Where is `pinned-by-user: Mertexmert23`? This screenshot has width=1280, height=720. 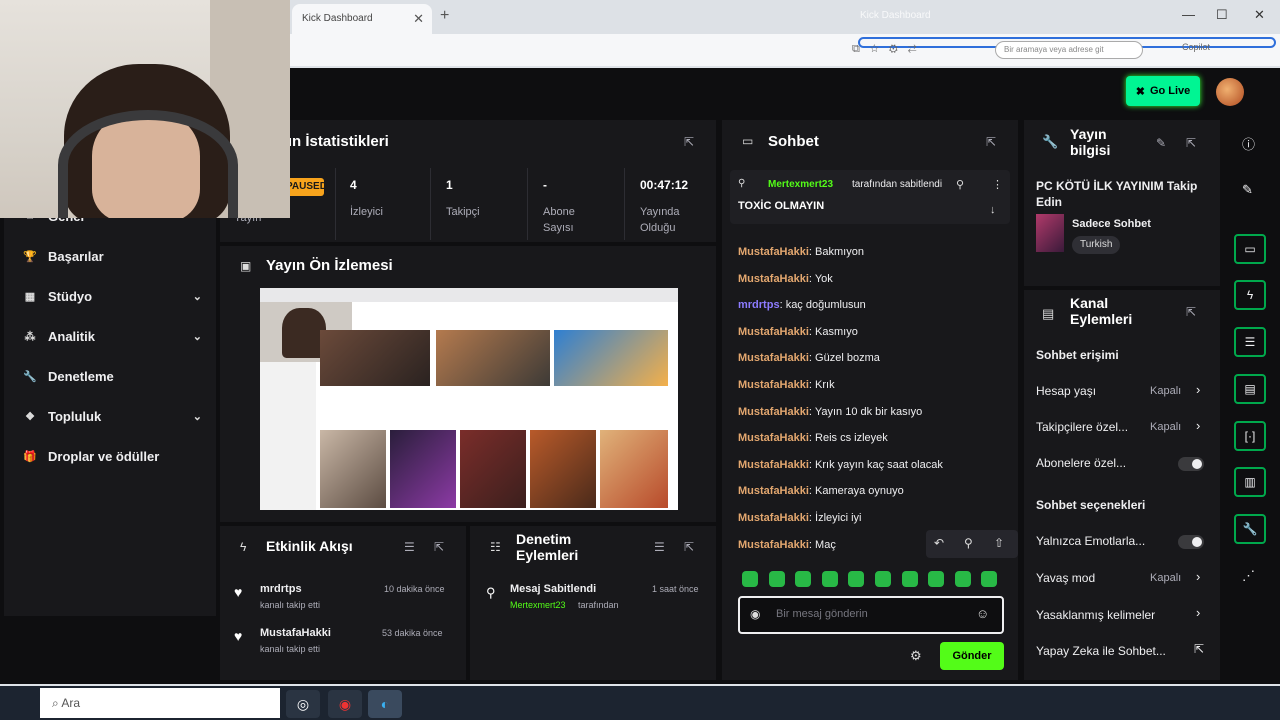
pinned-by-user: Mertexmert23 is located at coordinates (800, 184).